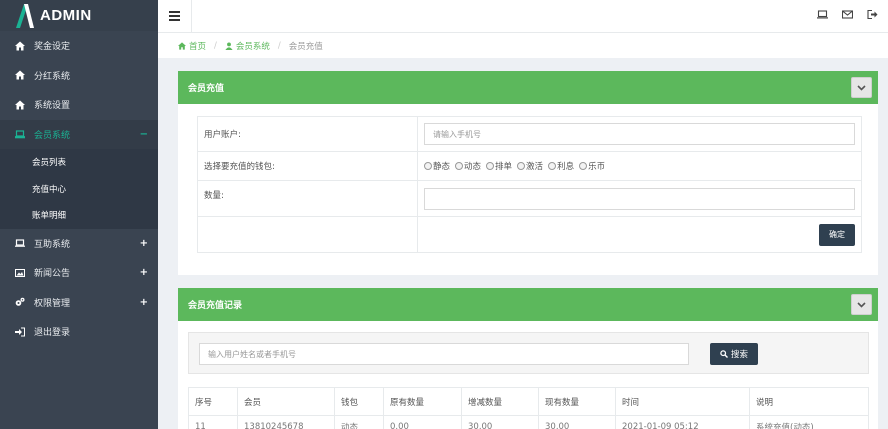 Image resolution: width=888 pixels, height=429 pixels. Describe the element at coordinates (523, 45) in the screenshot. I see `breadcrumb: 首页 / 会员系统 / 会员充值` at that location.